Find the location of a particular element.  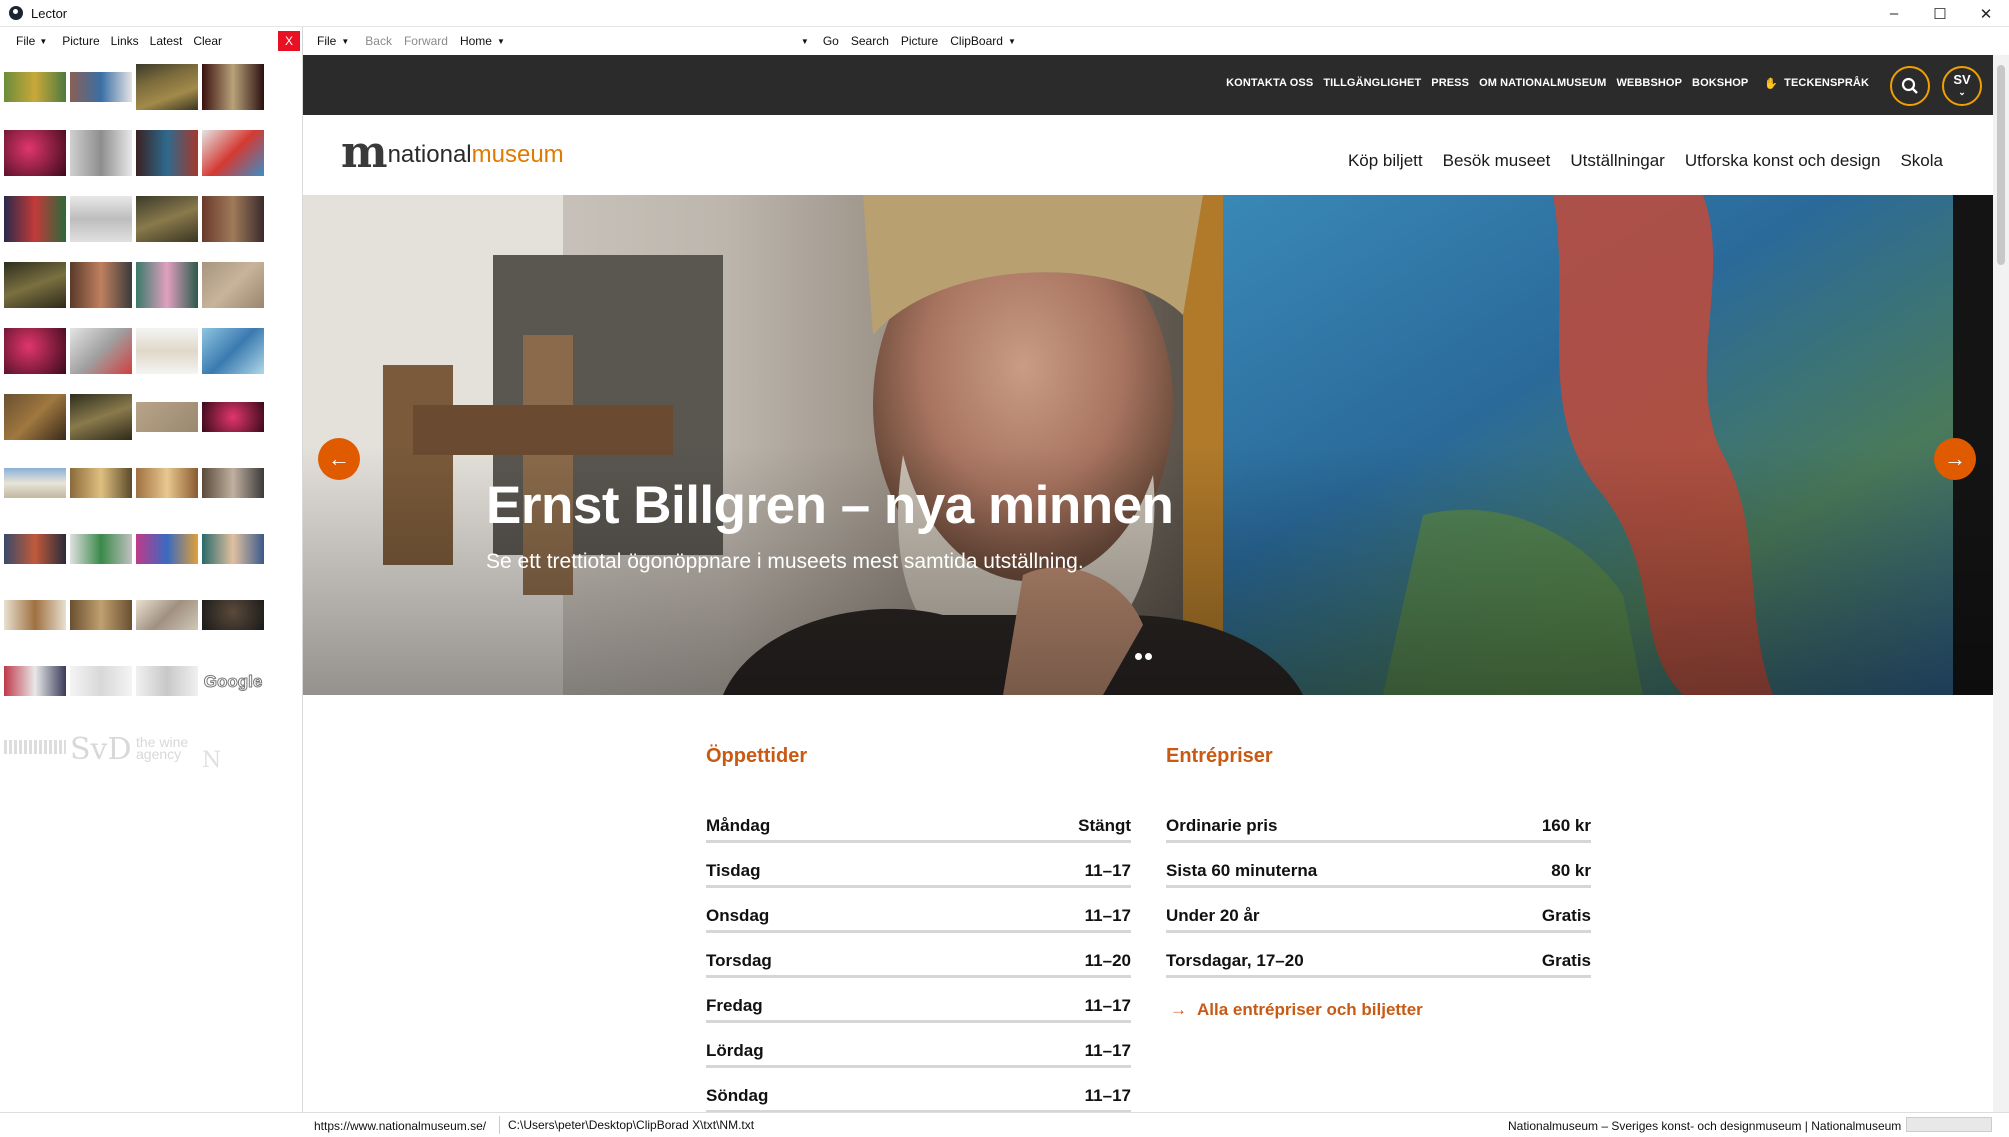

carousel-next-button: → is located at coordinates (1955, 459).